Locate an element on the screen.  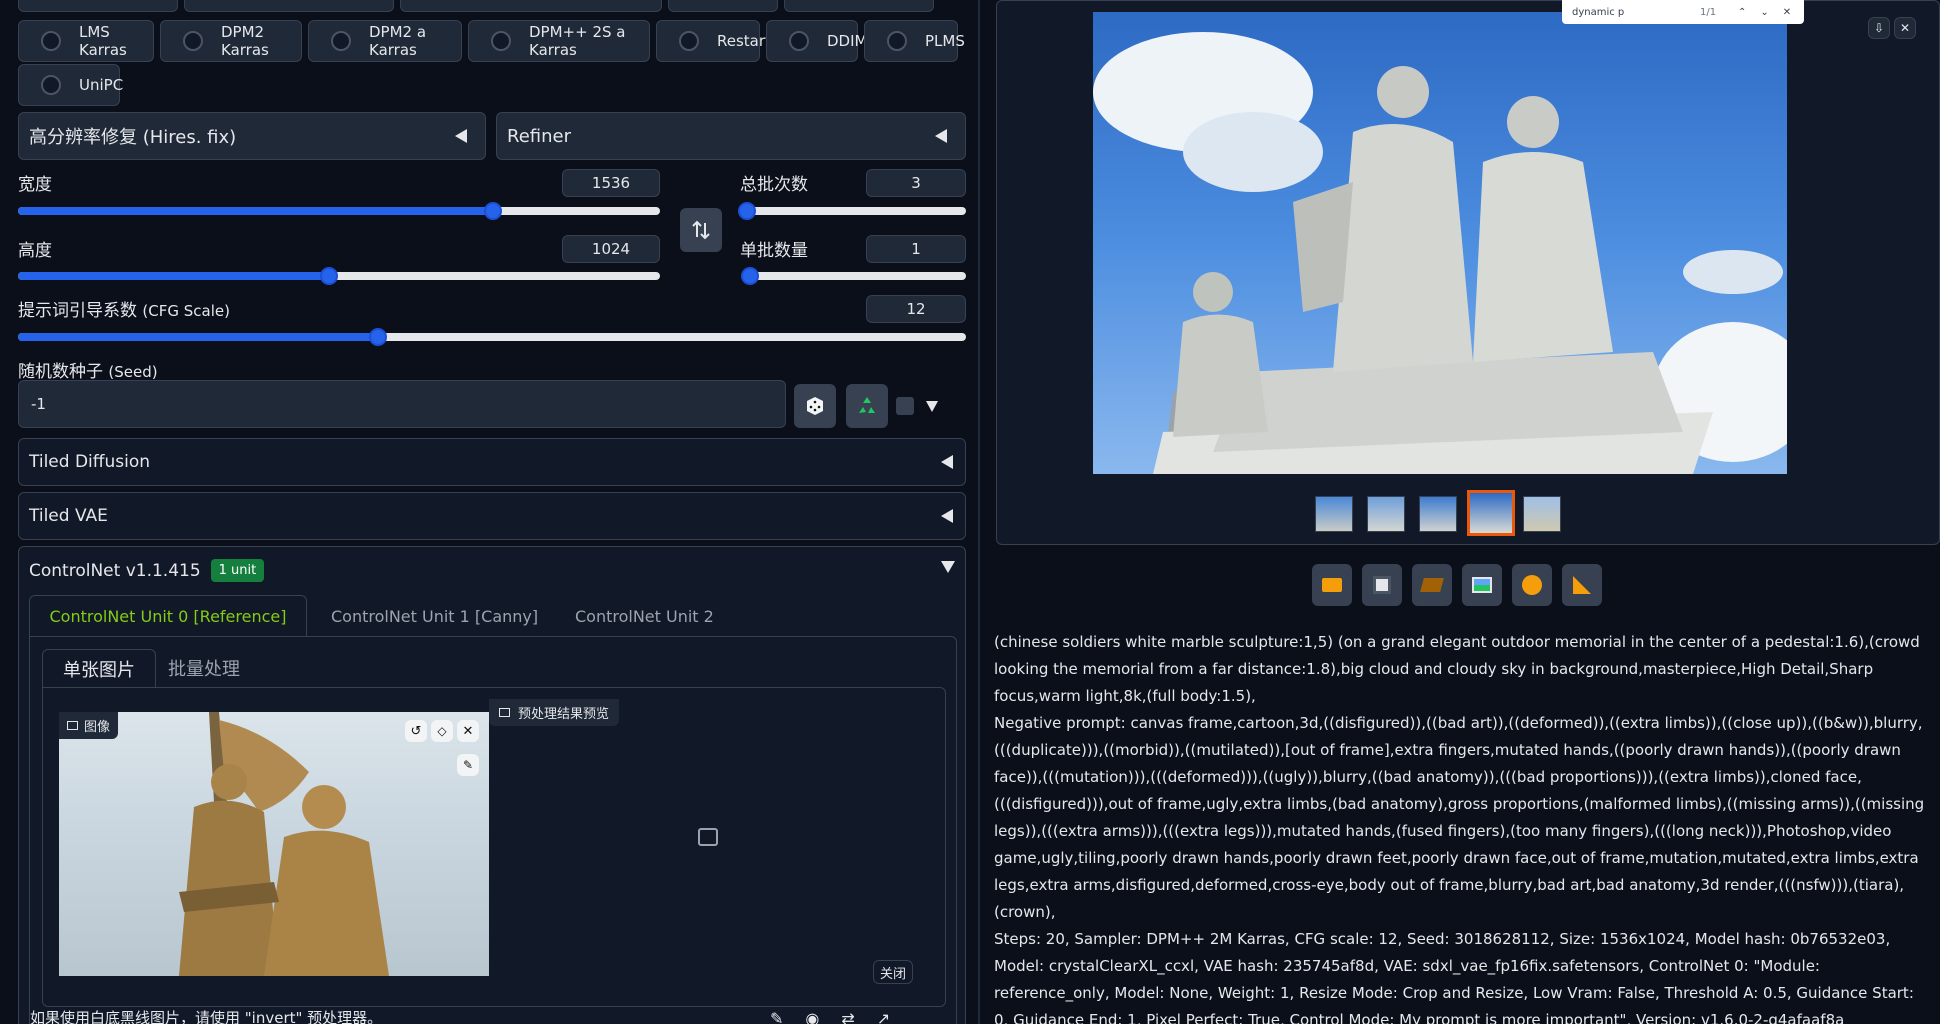
controlnet-header: ControlNet v1.1.415 1 unit is located at coordinates (147, 570).